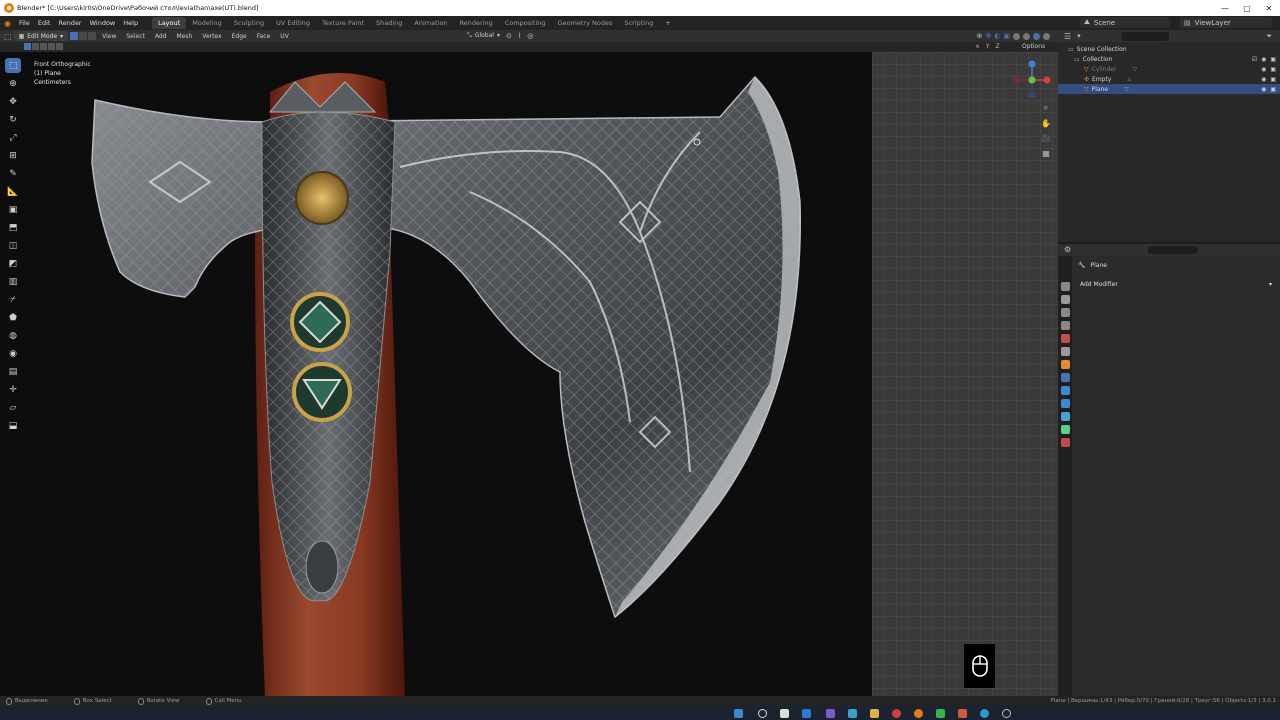  What do you see at coordinates (1125, 22) in the screenshot?
I see `scene-selector: ⛰ Scene` at bounding box center [1125, 22].